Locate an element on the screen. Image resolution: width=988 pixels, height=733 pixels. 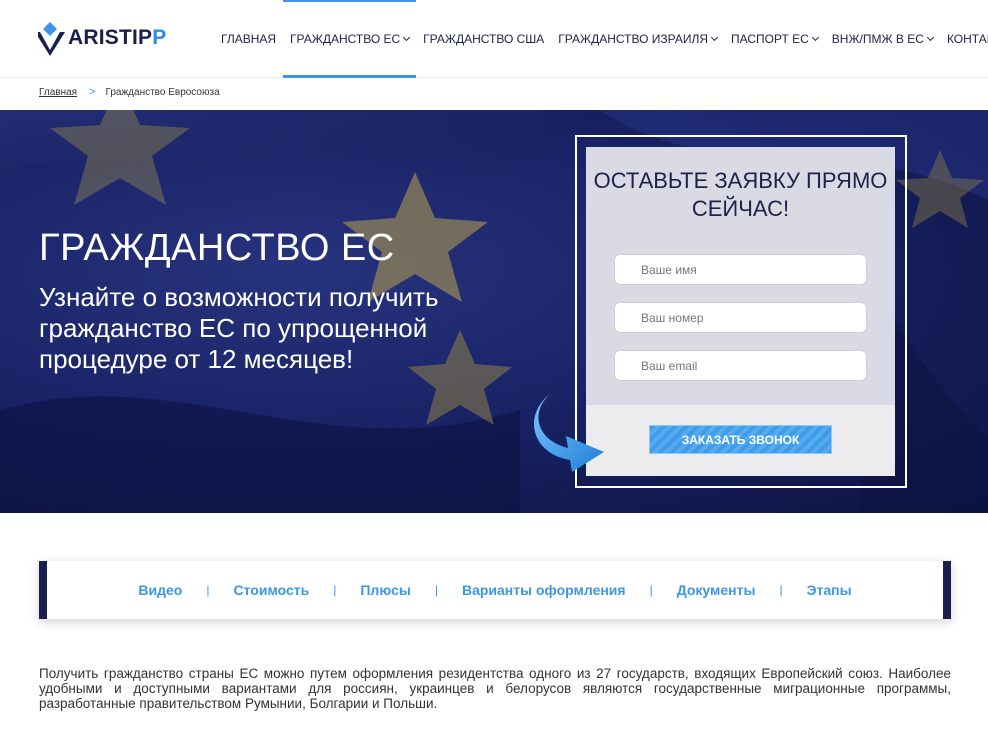
name-input is located at coordinates (740, 269).